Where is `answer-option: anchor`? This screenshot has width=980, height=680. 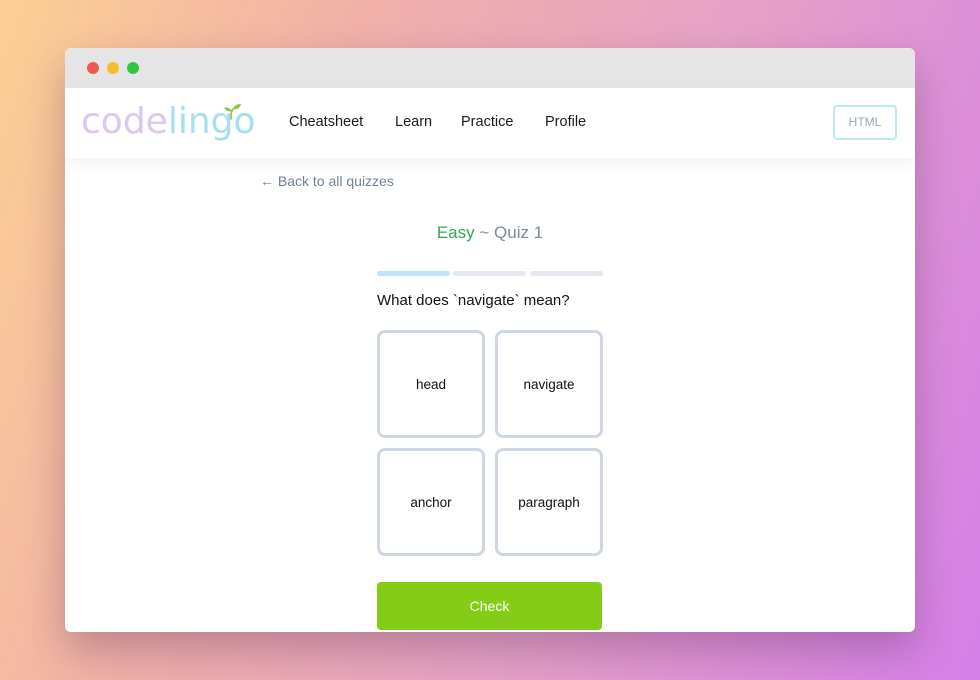 answer-option: anchor is located at coordinates (431, 502).